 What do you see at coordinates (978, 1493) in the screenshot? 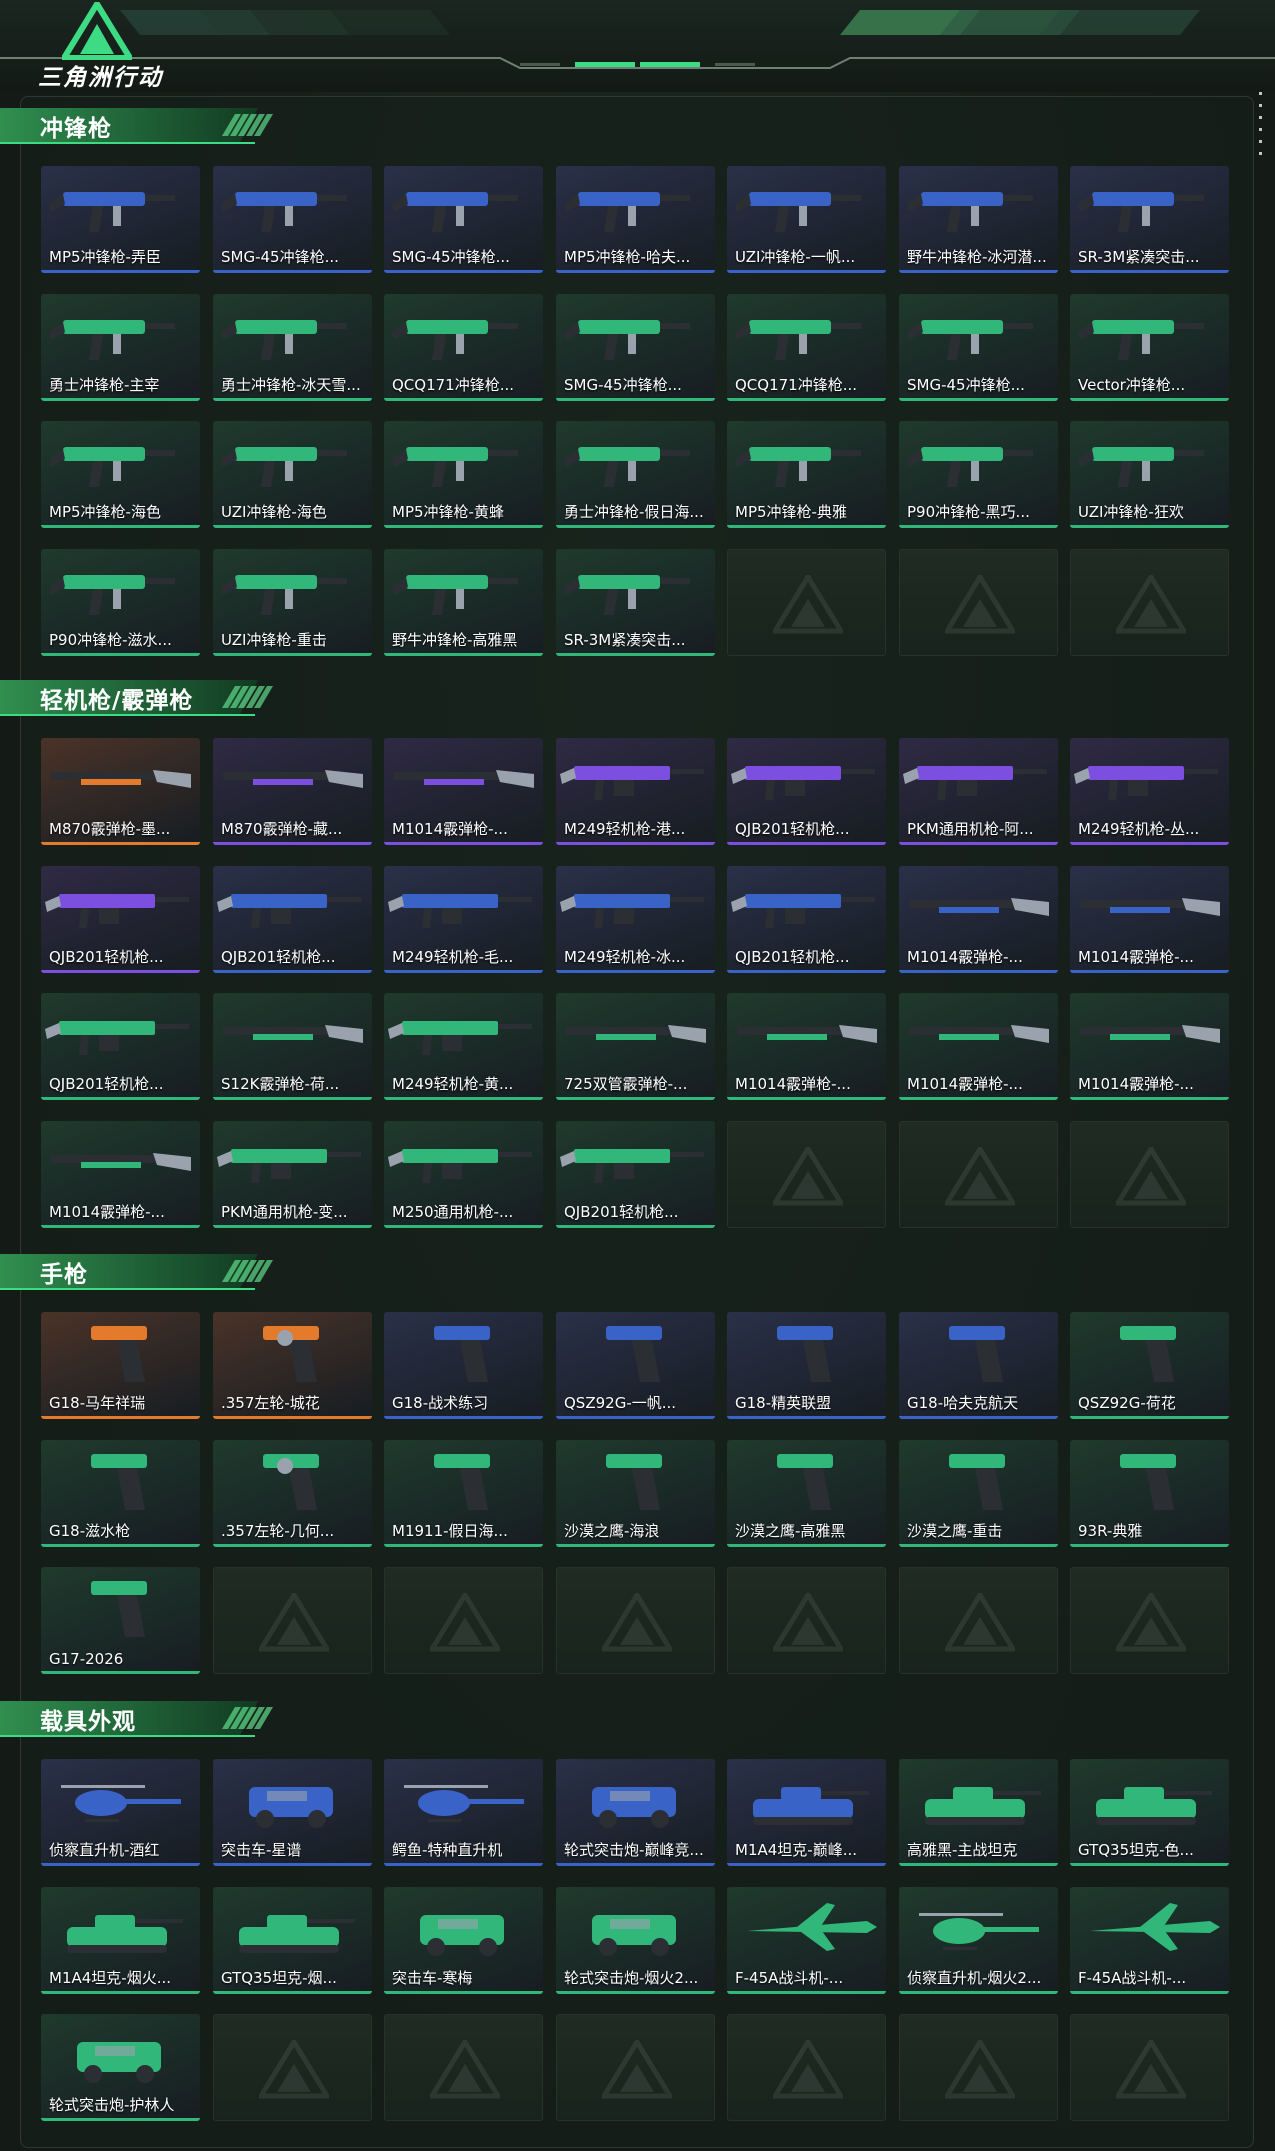
I see `item-card: 沙漠之鹰-重击` at bounding box center [978, 1493].